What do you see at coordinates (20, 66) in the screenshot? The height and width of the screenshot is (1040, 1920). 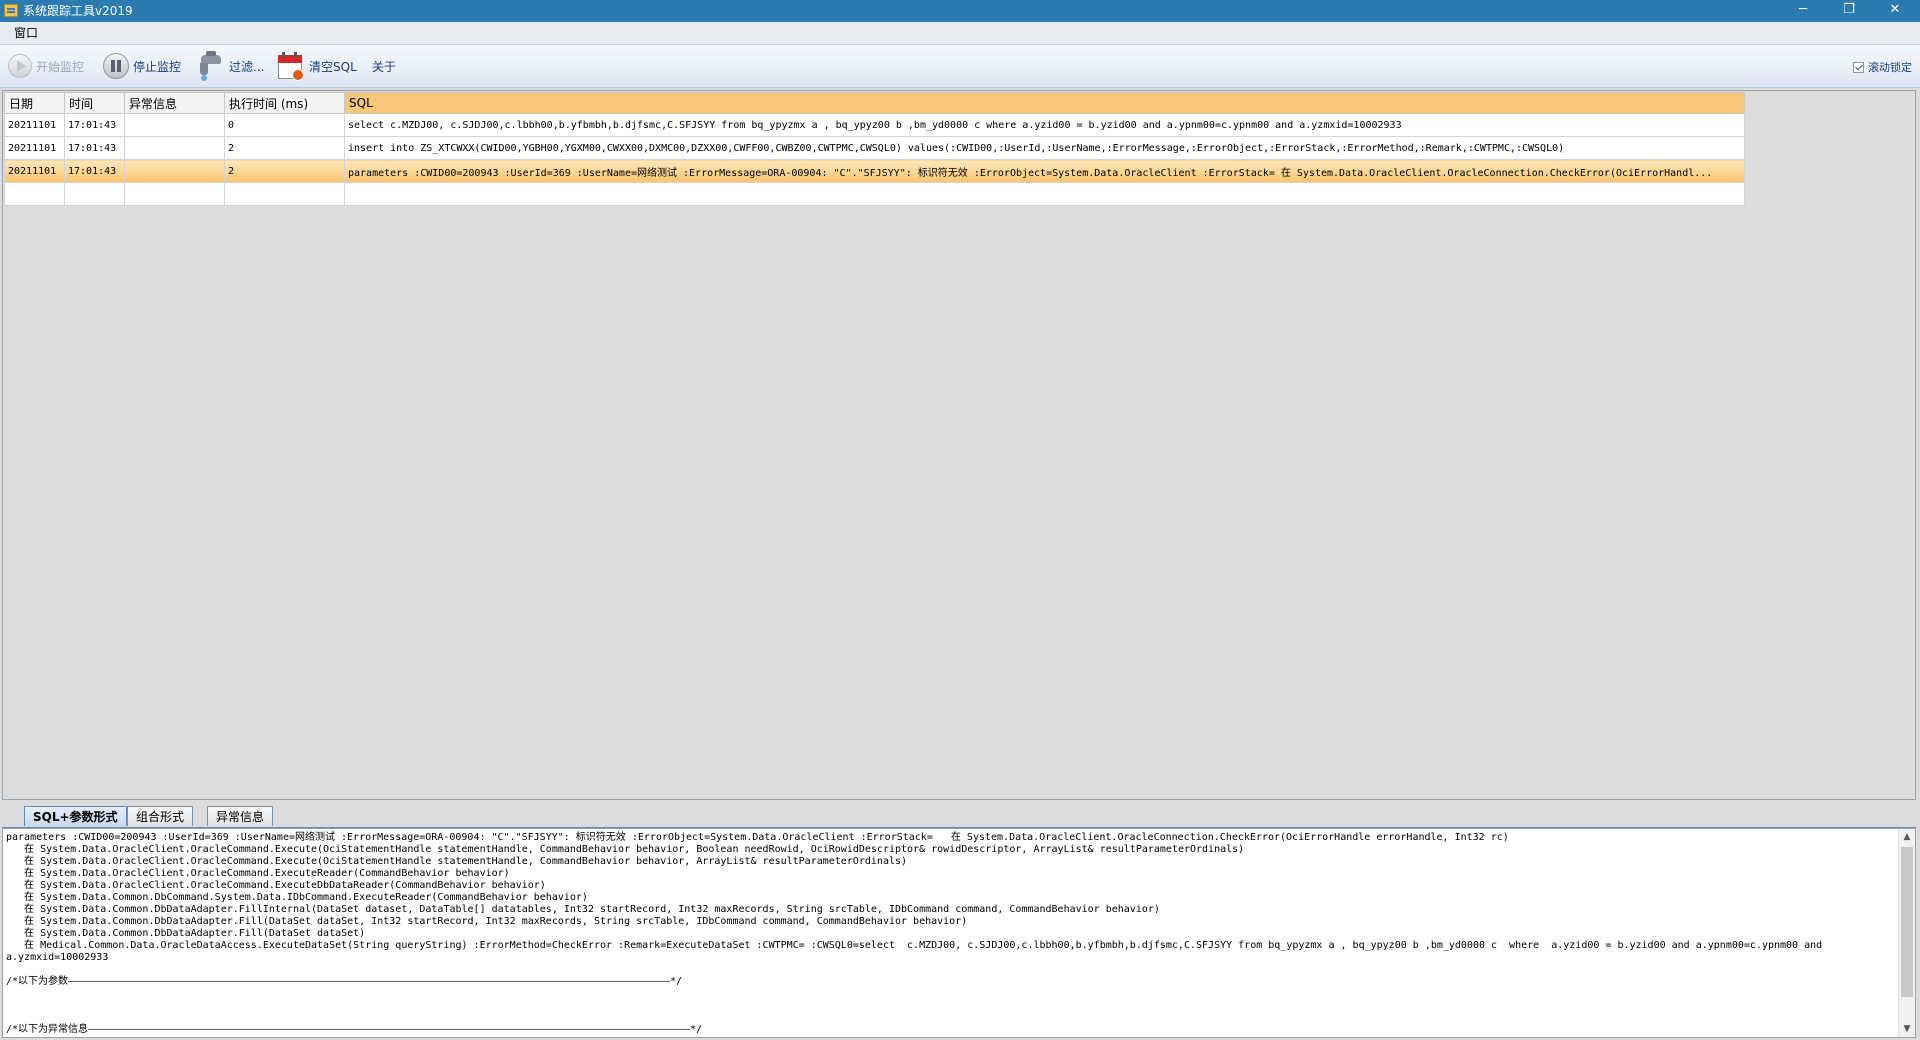 I see `play-icon` at bounding box center [20, 66].